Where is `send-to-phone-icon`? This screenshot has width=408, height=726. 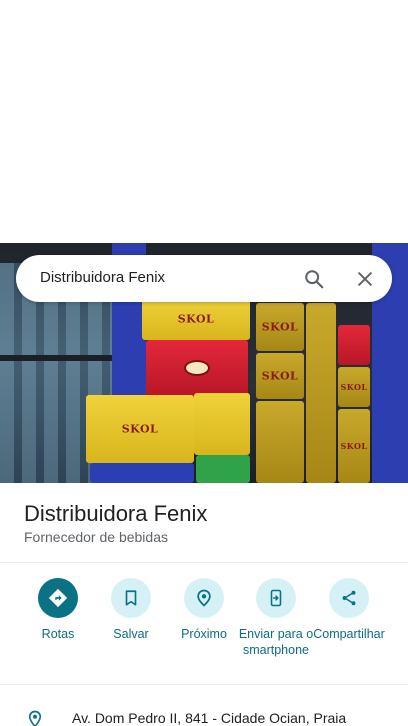 send-to-phone-icon is located at coordinates (276, 598).